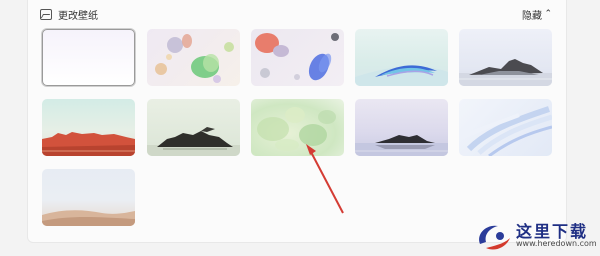  What do you see at coordinates (297, 127) in the screenshot?
I see `wallpaper-thumb-green-flower` at bounding box center [297, 127].